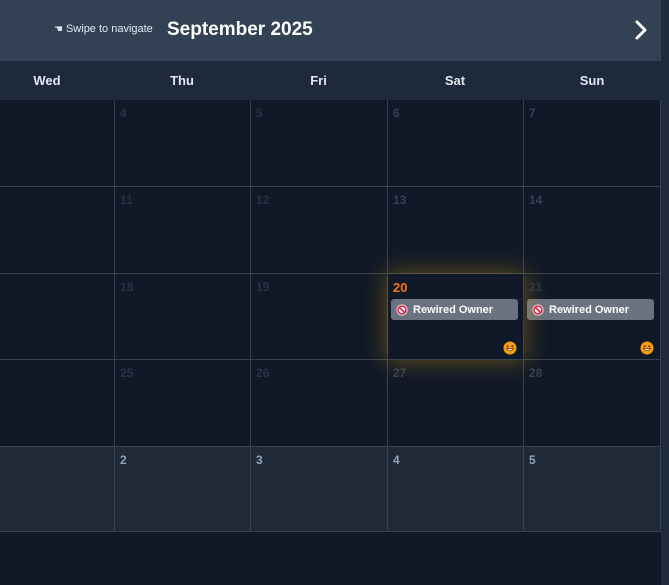 The height and width of the screenshot is (585, 669). What do you see at coordinates (330, 558) in the screenshot?
I see `calendar-footer-space` at bounding box center [330, 558].